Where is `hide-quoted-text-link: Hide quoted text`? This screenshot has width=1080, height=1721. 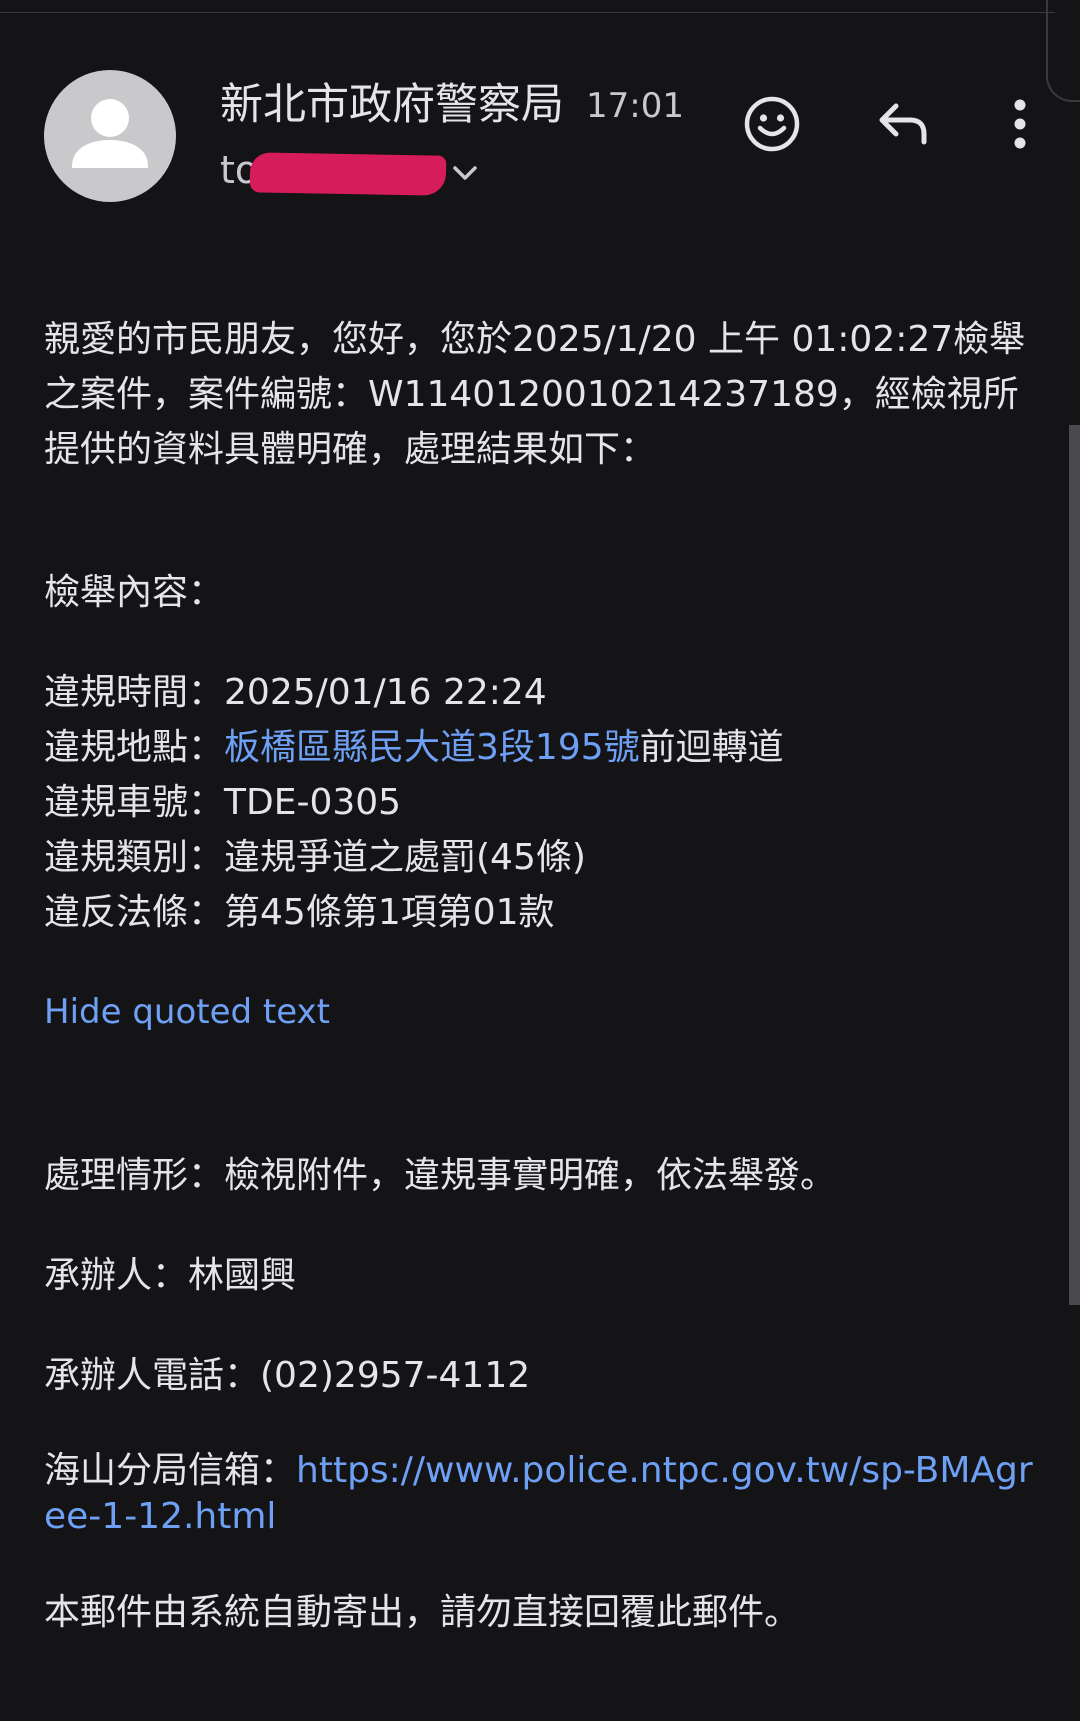 hide-quoted-text-link: Hide quoted text is located at coordinates (539, 1012).